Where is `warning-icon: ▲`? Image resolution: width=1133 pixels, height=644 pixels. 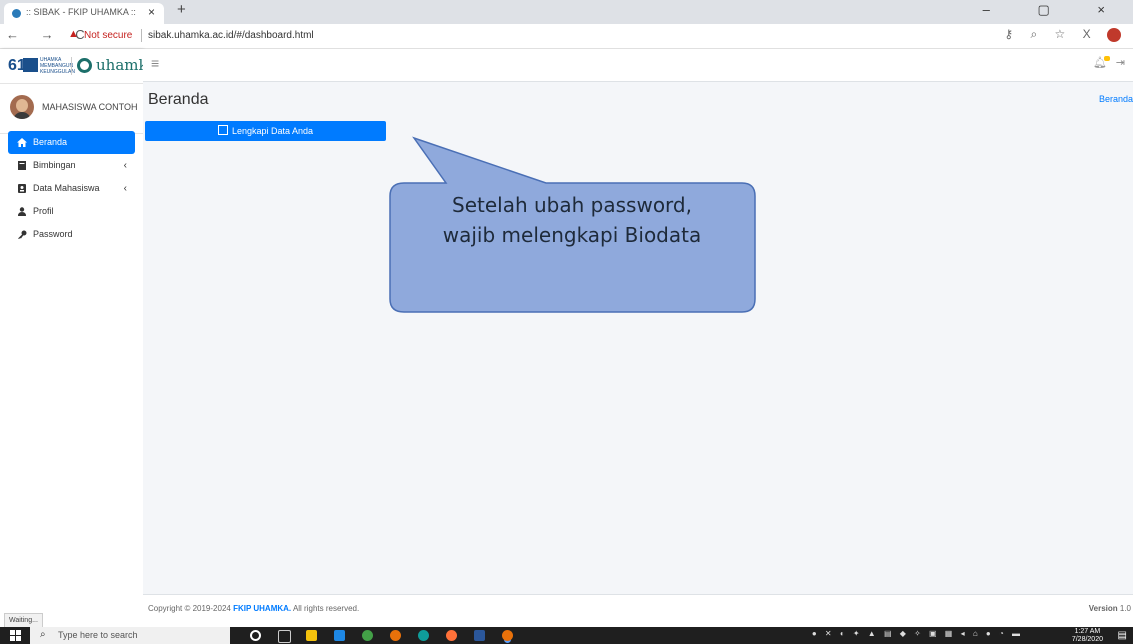
warning-icon: ▲ is located at coordinates (73, 34).